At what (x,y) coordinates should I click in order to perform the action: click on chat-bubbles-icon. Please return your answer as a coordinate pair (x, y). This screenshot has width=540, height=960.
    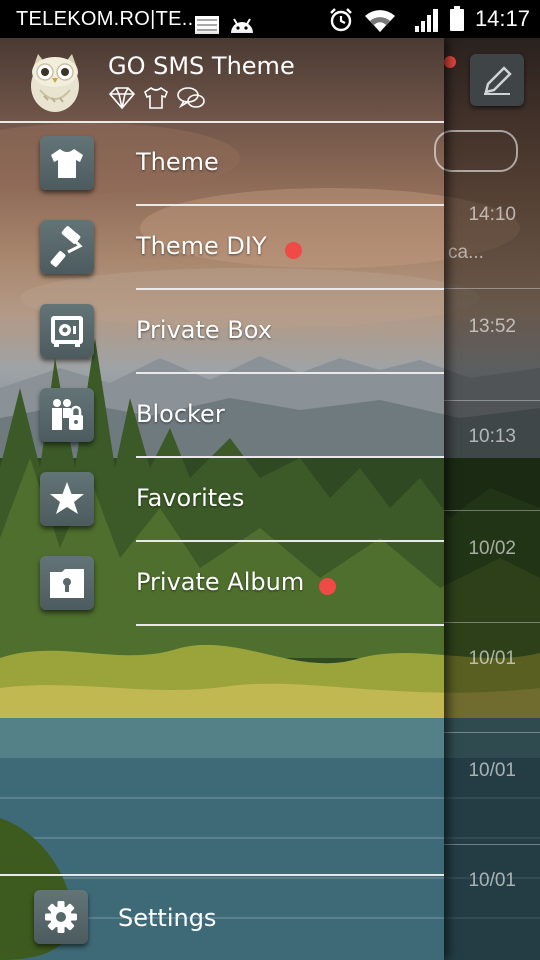
    Looking at the image, I should click on (191, 99).